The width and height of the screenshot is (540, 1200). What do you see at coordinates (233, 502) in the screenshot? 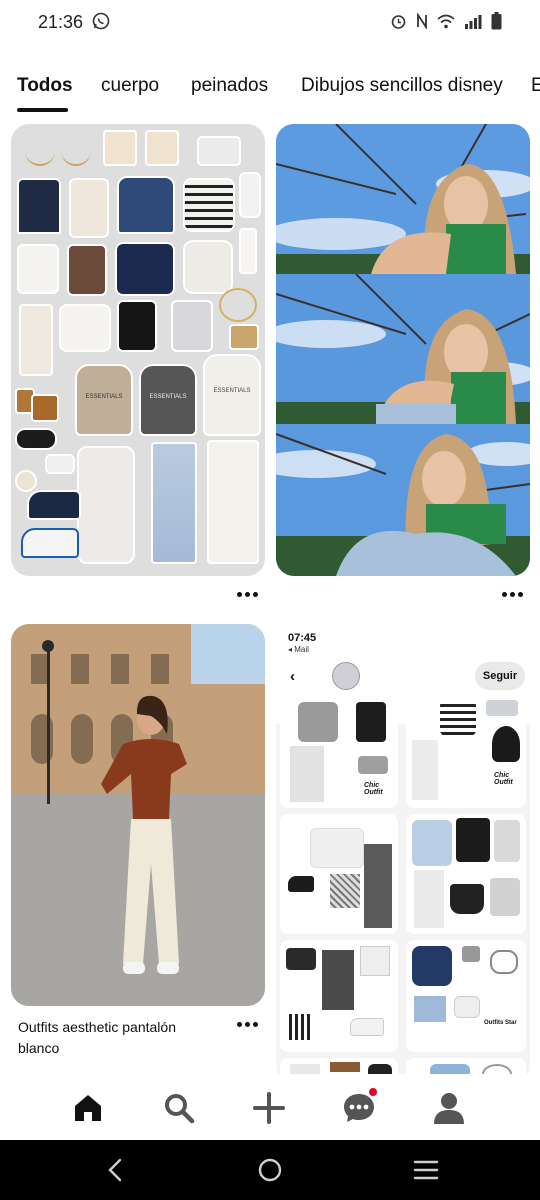
I see `white-pants-image` at bounding box center [233, 502].